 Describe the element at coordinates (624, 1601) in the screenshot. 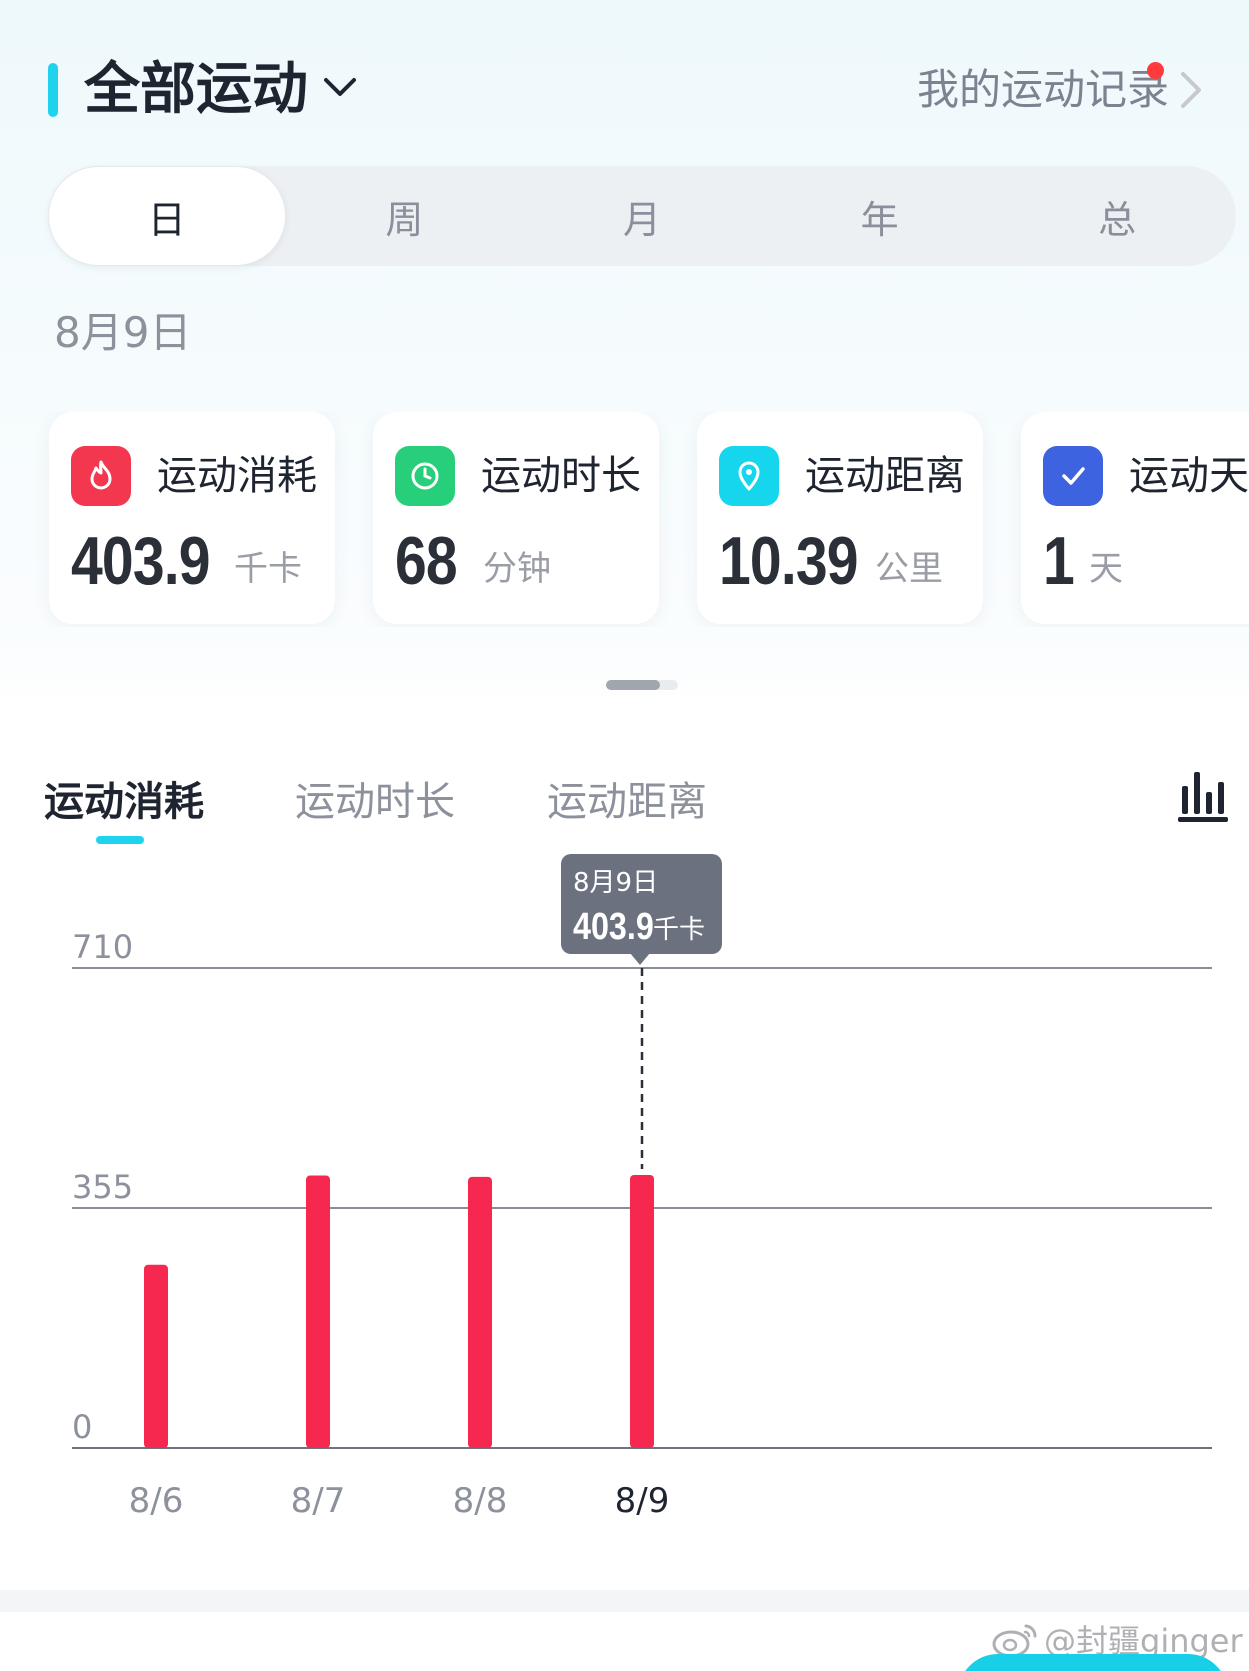

I see `section-divider` at that location.